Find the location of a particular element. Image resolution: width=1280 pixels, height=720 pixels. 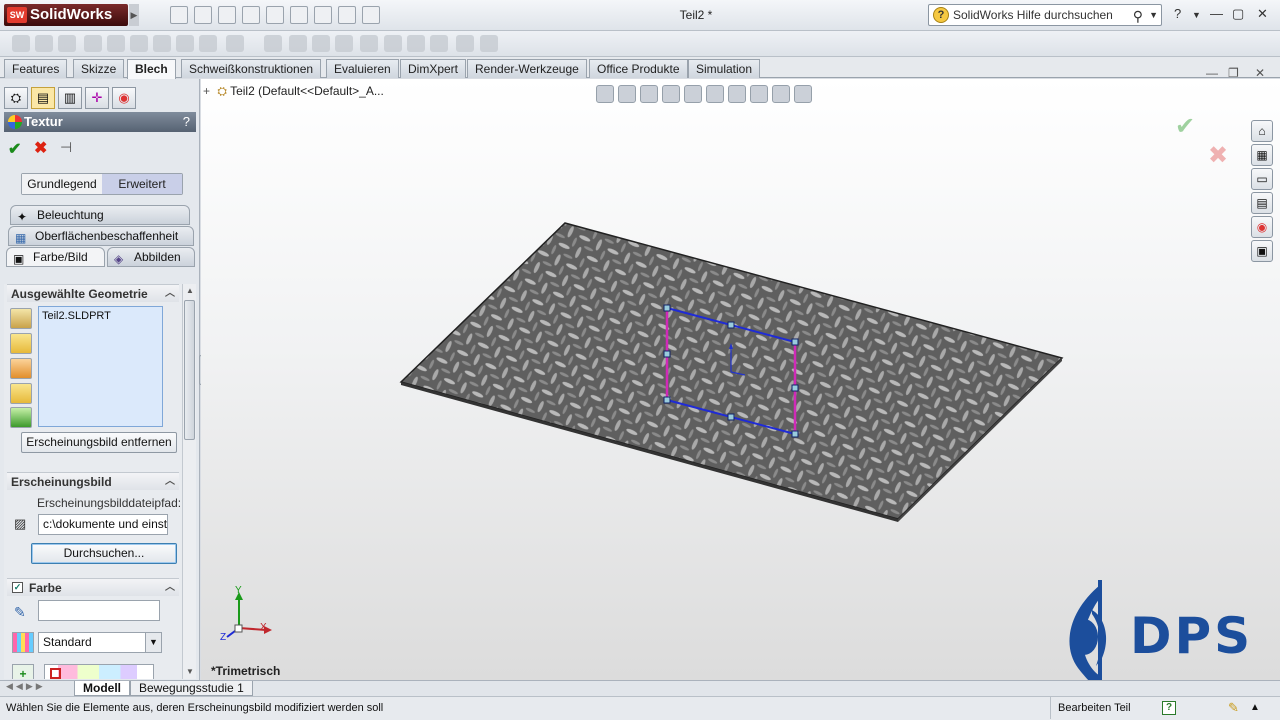

view-orientation-label: *Trimetrisch is located at coordinates (246, 671).